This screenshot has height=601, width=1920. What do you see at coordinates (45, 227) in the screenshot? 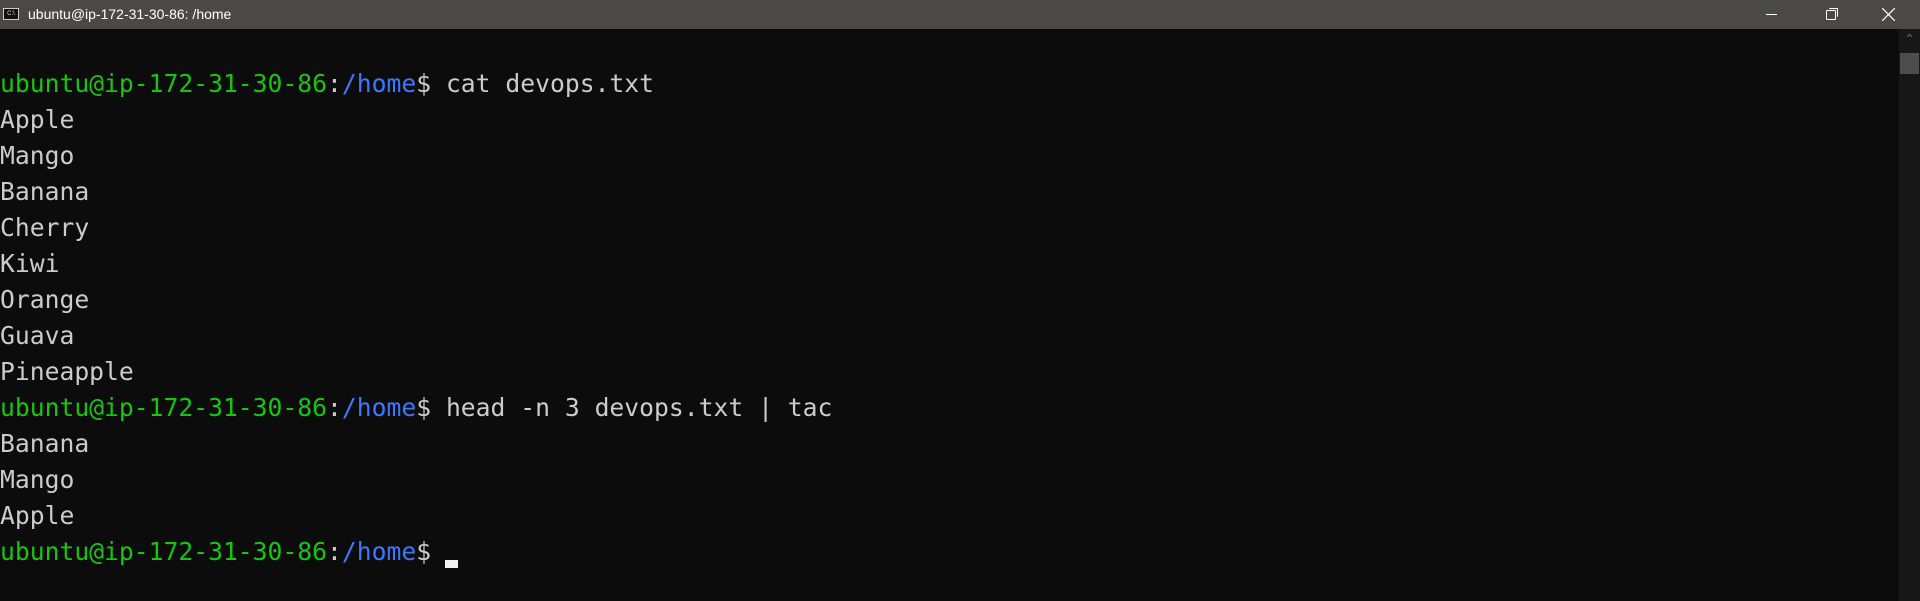
I see `output-line: Cherry` at bounding box center [45, 227].